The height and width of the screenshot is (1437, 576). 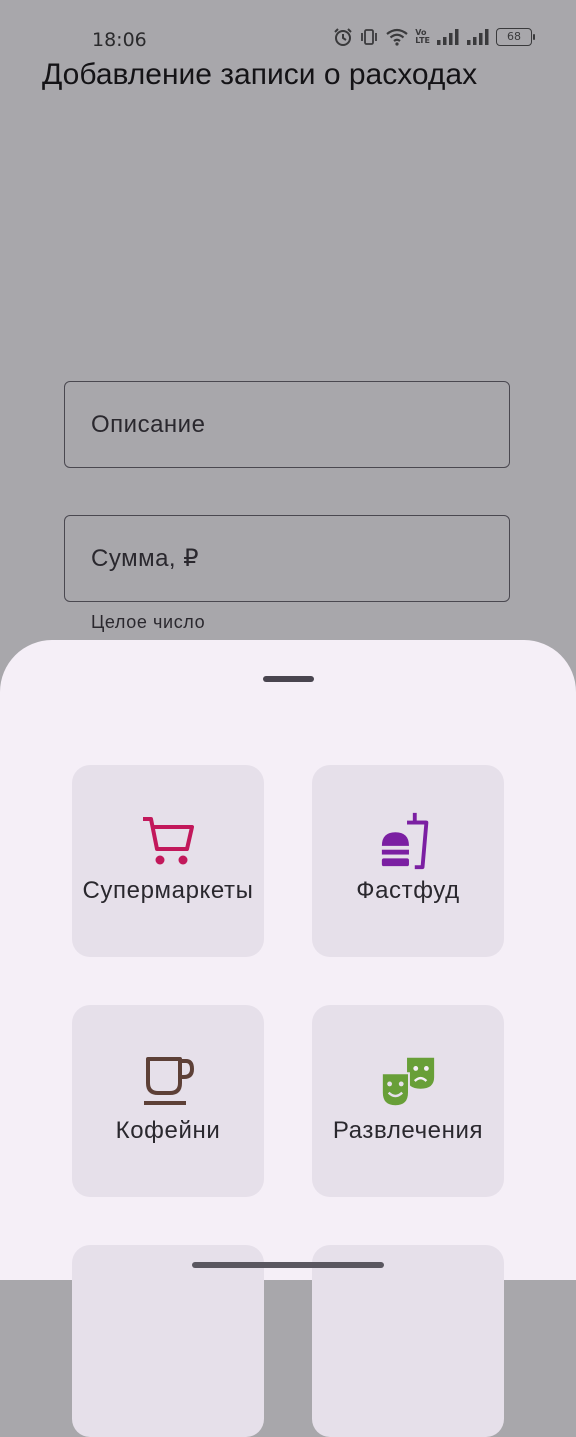 What do you see at coordinates (168, 1130) in the screenshot?
I see `category-label: Кофейни` at bounding box center [168, 1130].